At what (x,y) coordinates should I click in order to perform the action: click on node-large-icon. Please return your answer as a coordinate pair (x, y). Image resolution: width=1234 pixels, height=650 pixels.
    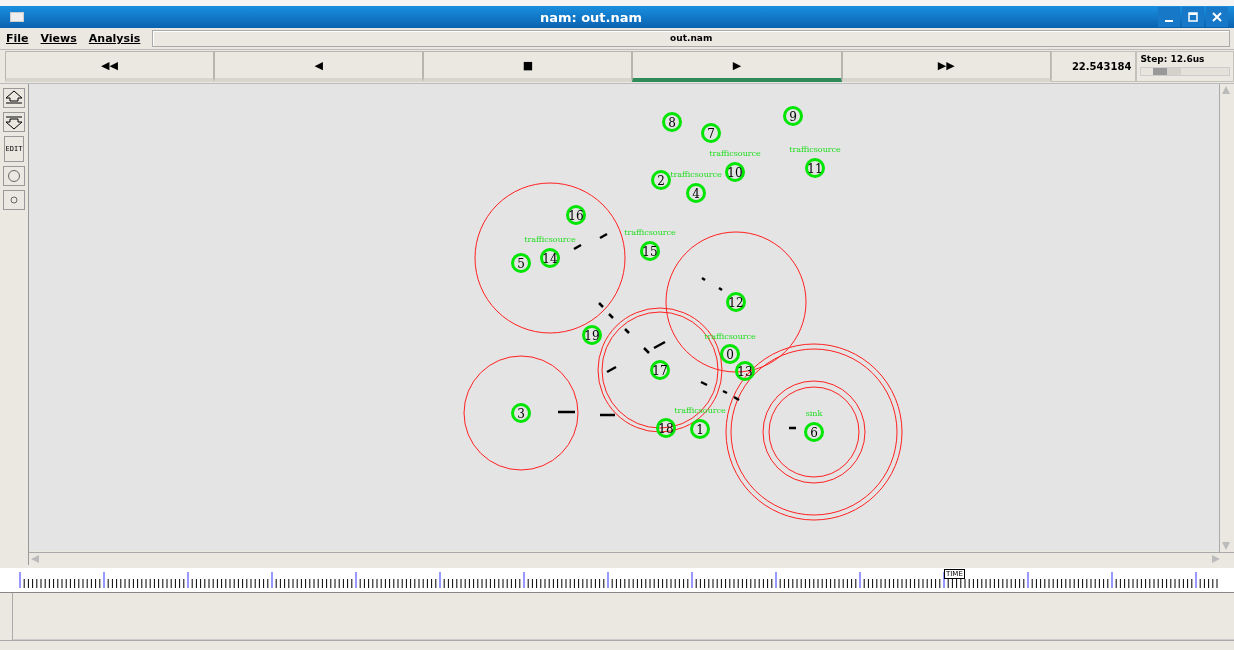
    Looking at the image, I should click on (14, 176).